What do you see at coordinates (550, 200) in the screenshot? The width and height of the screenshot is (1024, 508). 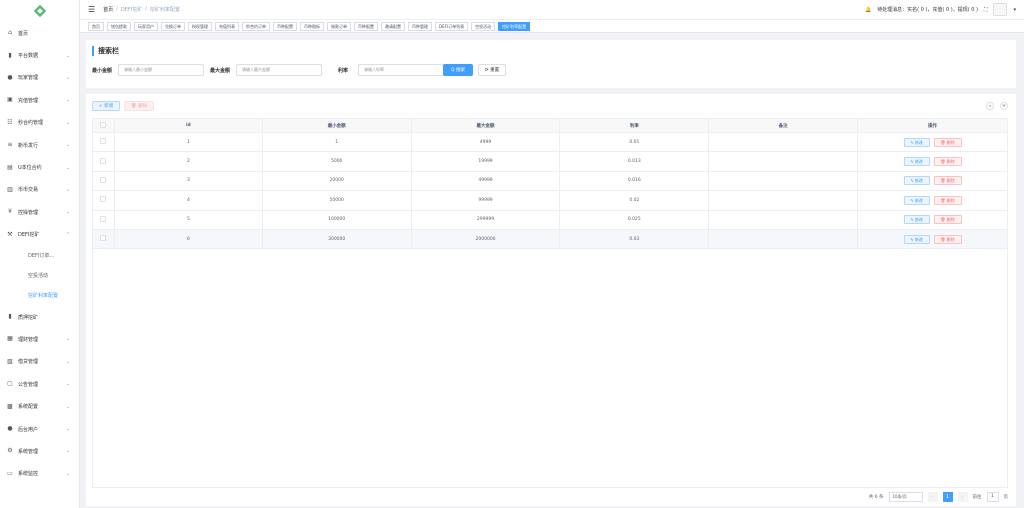 I see `table-row: 4 50000 99999 0.02 ✎ 修改 🗑 删除` at bounding box center [550, 200].